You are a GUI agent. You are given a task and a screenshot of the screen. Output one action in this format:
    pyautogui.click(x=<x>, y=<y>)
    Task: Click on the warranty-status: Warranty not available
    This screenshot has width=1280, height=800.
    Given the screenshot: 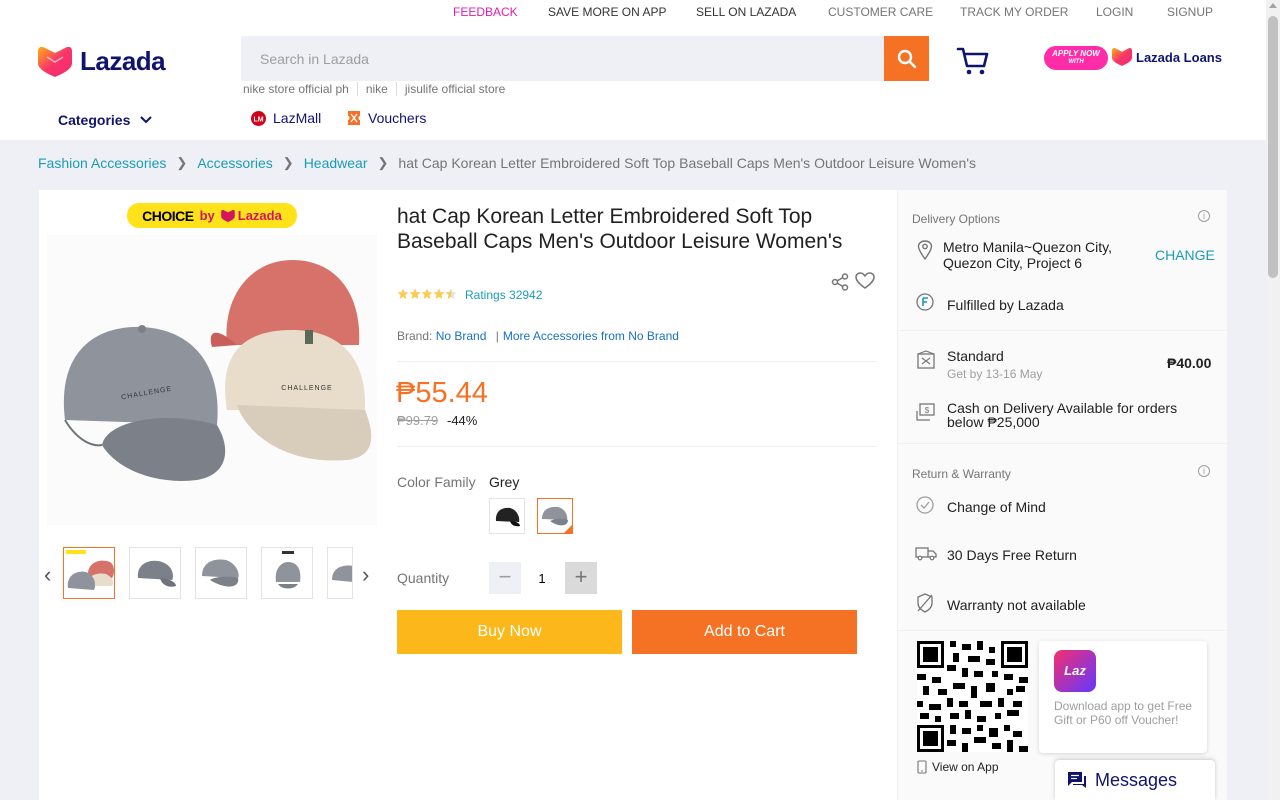 What is the action you would take?
    pyautogui.click(x=1016, y=605)
    